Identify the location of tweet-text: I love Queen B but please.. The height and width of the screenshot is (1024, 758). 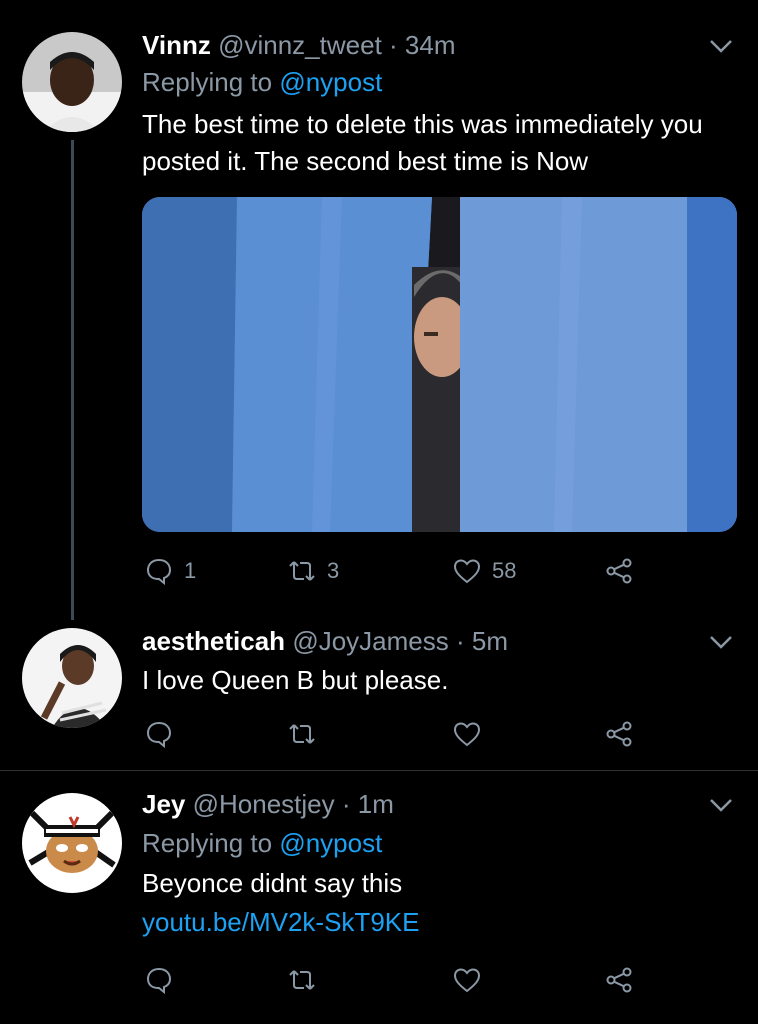
(295, 680).